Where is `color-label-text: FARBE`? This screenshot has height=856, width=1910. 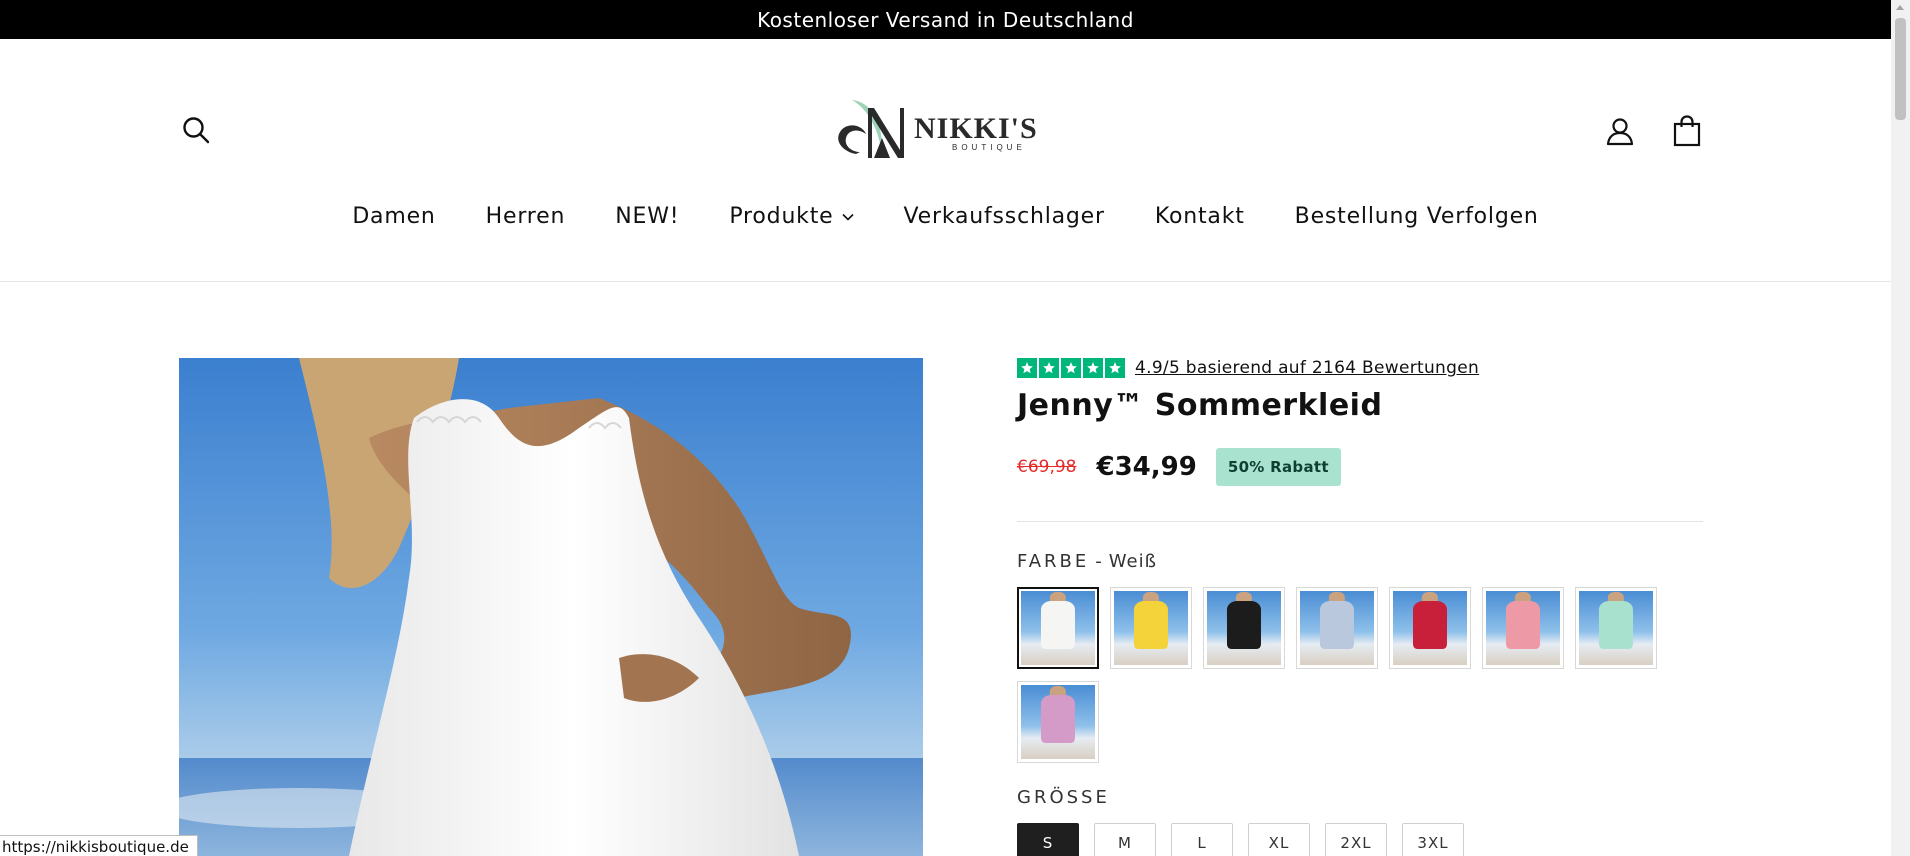 color-label-text: FARBE is located at coordinates (1053, 561).